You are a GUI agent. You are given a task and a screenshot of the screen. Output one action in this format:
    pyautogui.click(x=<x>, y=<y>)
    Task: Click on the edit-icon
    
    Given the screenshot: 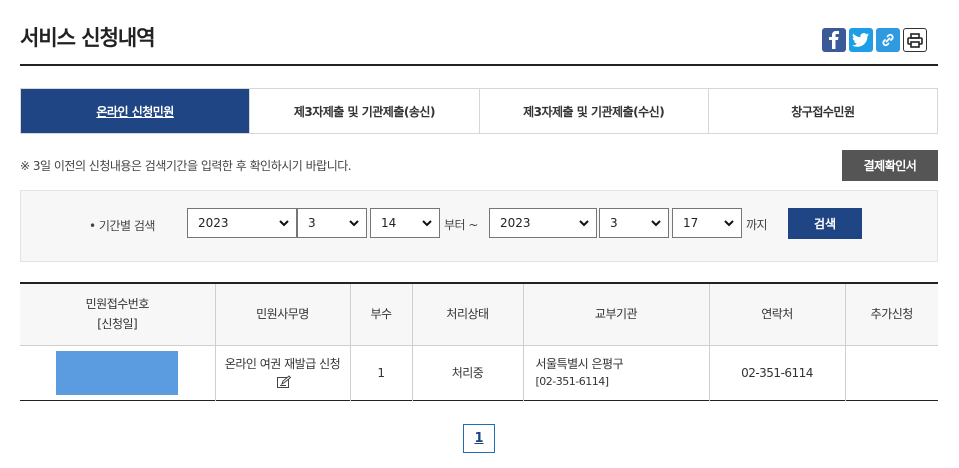 What is the action you would take?
    pyautogui.click(x=284, y=382)
    